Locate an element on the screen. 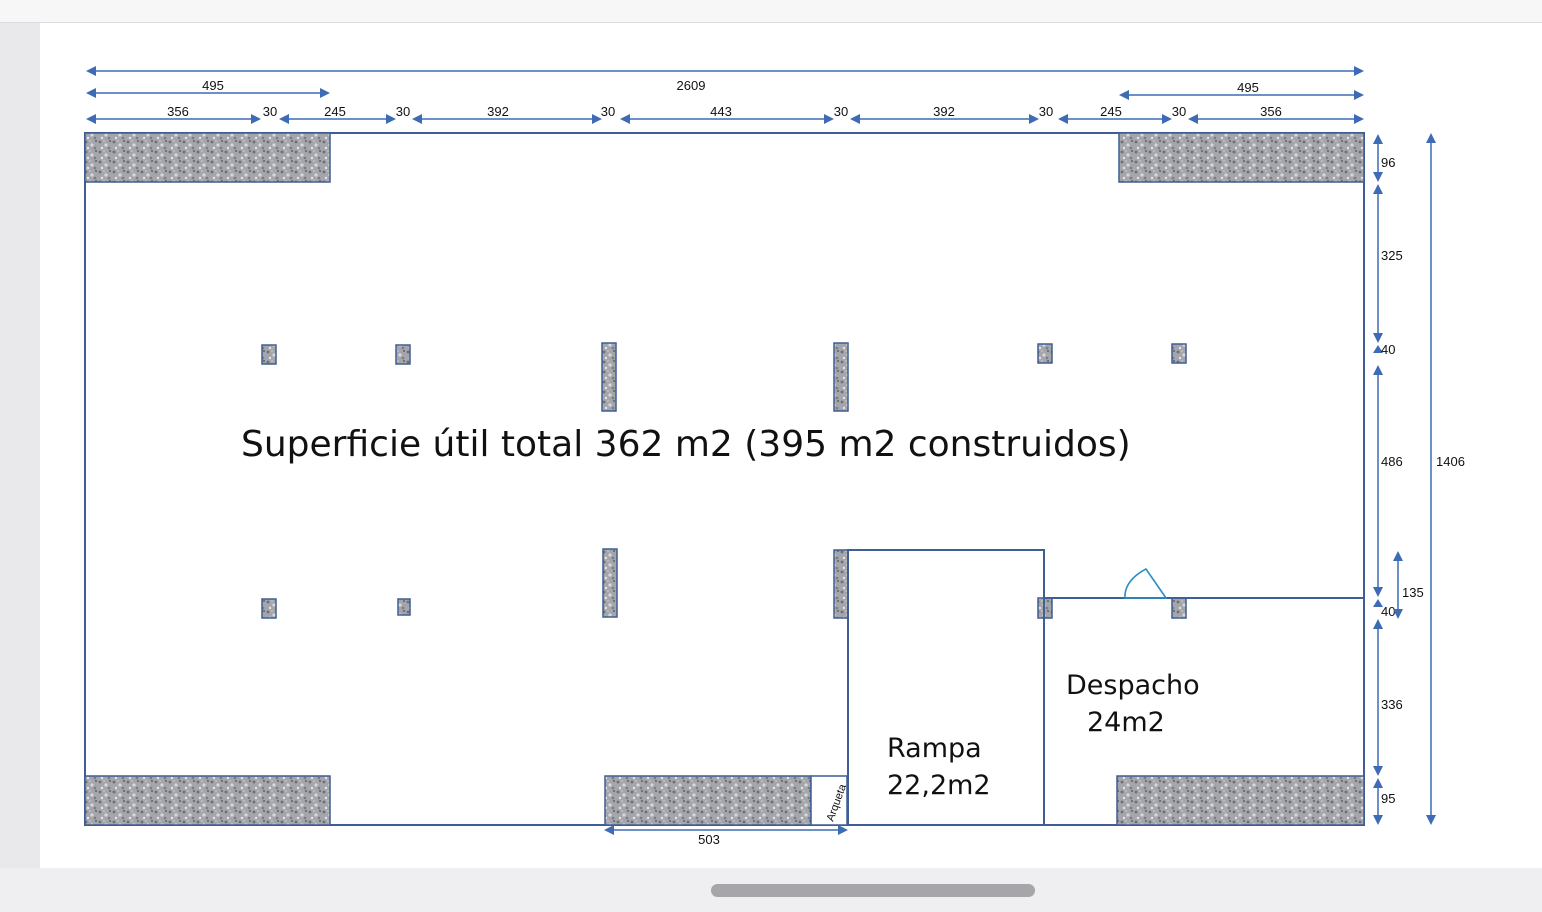 The width and height of the screenshot is (1542, 912). wall-block-bottom-center is located at coordinates (708, 800).